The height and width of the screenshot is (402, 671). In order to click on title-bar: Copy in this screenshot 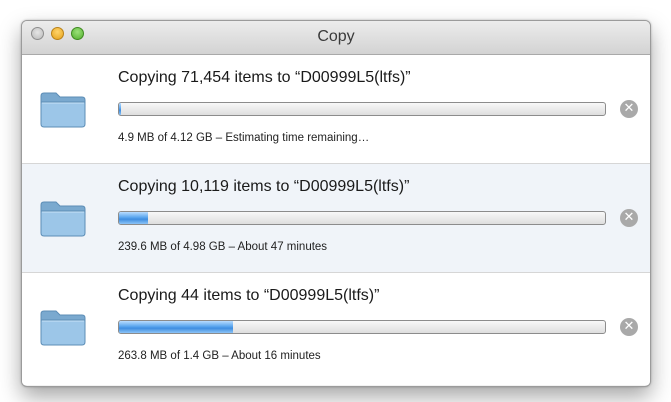, I will do `click(336, 38)`.